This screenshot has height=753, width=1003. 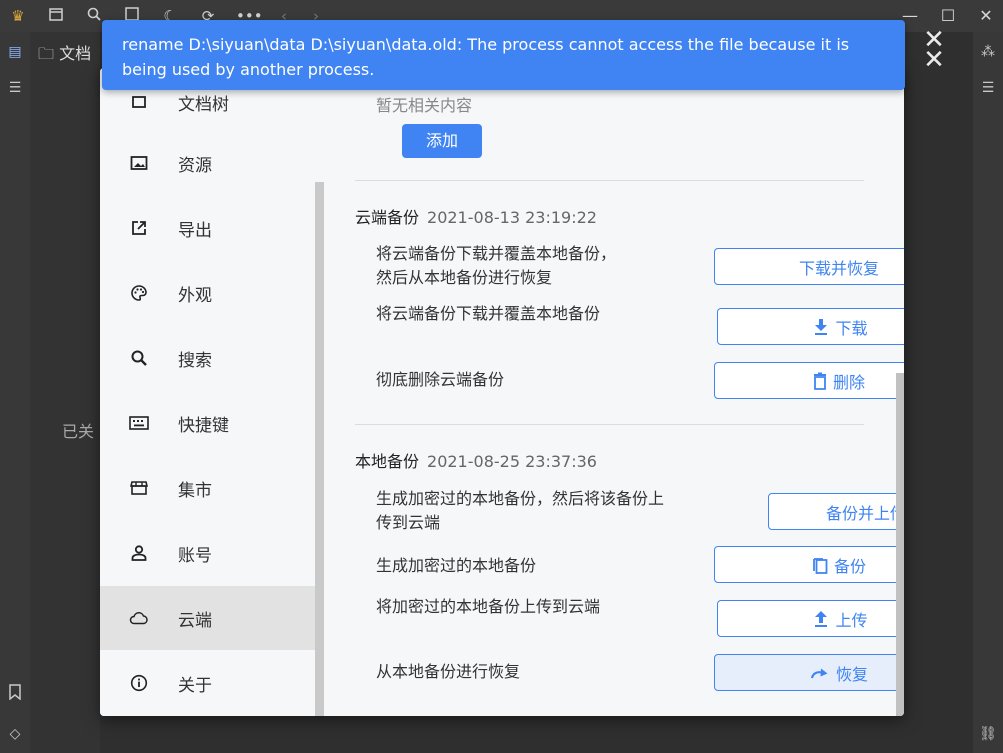 What do you see at coordinates (203, 425) in the screenshot?
I see `sidebar-item-label: 快捷键` at bounding box center [203, 425].